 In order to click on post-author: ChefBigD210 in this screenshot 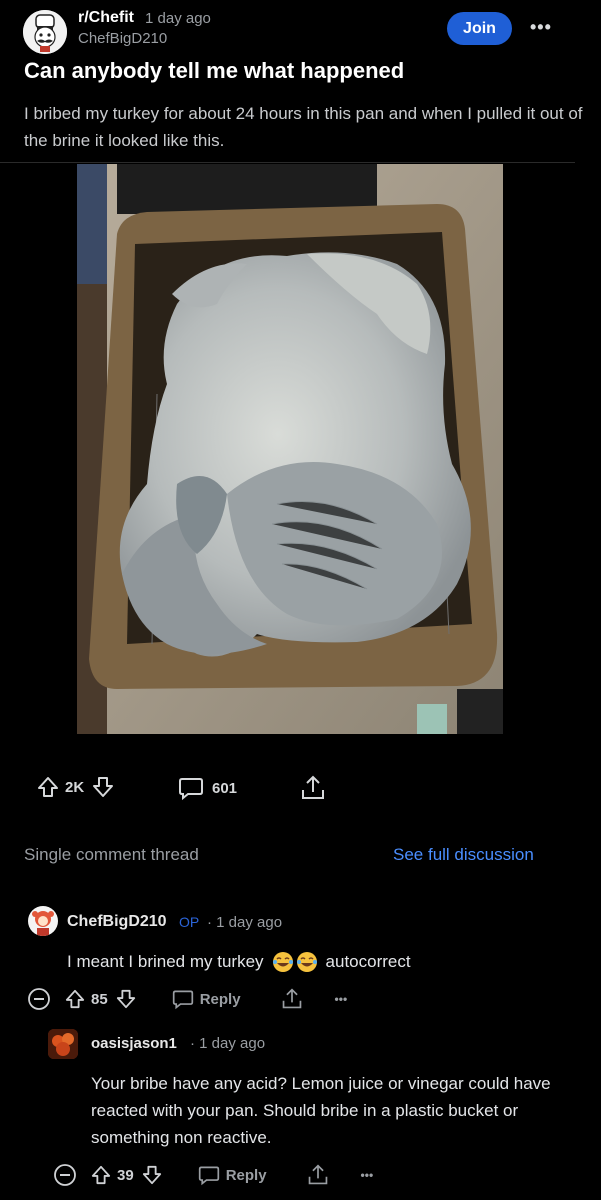, I will do `click(122, 38)`.